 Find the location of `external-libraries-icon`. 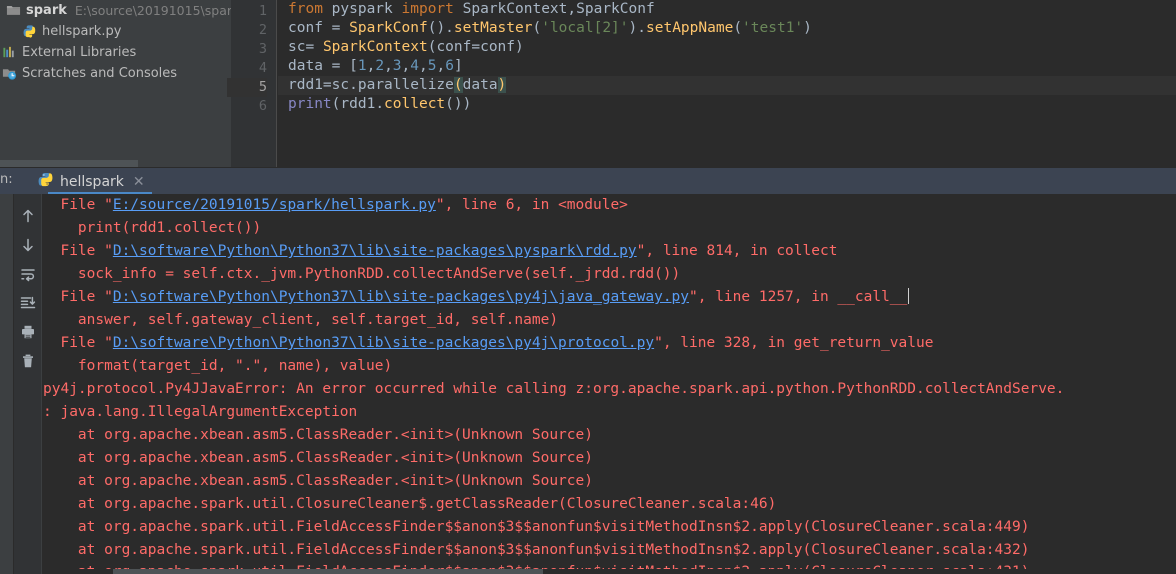

external-libraries-icon is located at coordinates (9, 52).